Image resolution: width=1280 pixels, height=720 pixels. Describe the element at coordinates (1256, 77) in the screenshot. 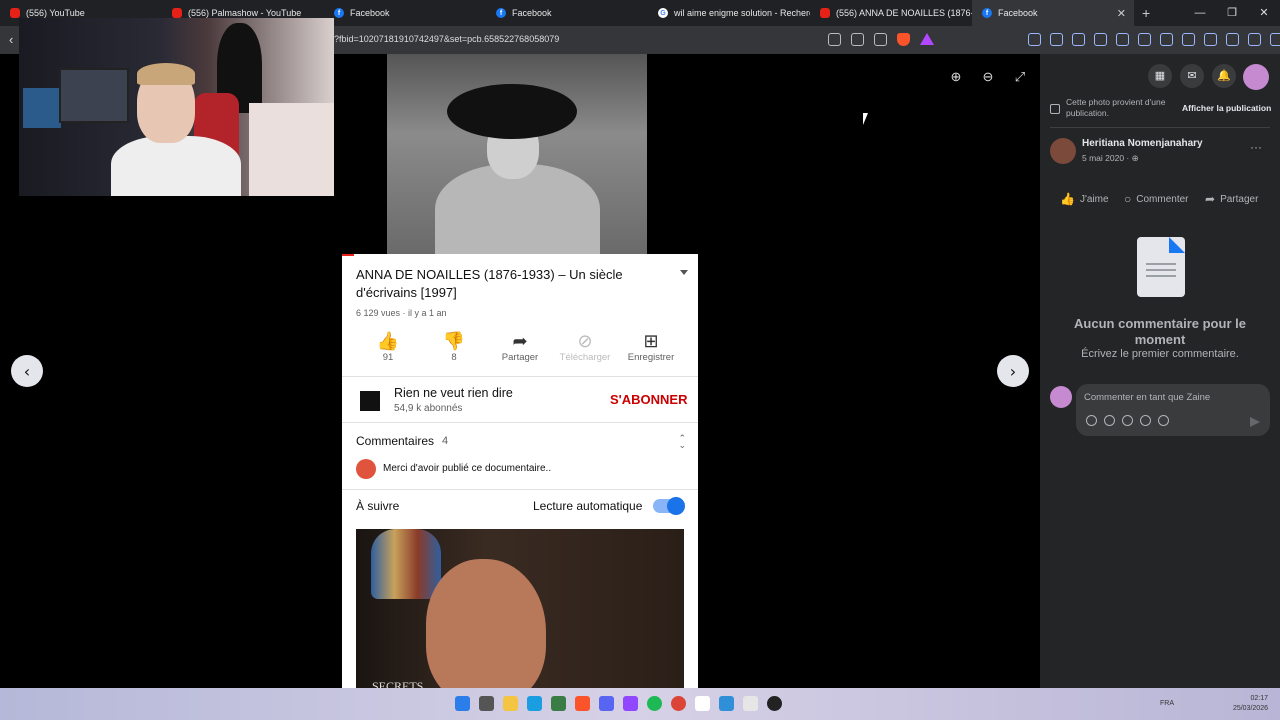

I see `profile-avatar` at that location.